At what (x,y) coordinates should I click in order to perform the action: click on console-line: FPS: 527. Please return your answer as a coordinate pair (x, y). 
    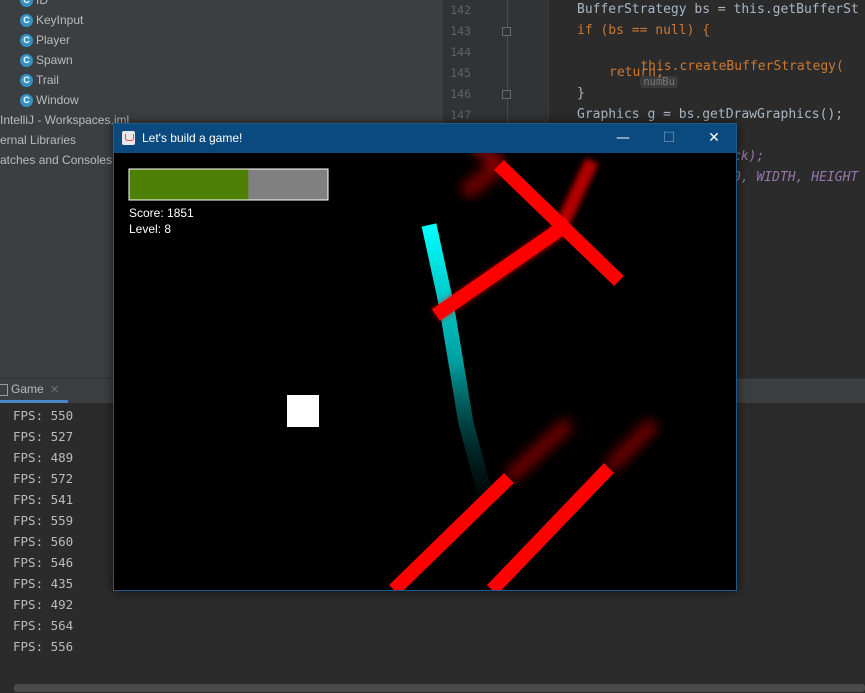
    Looking at the image, I should click on (43, 436).